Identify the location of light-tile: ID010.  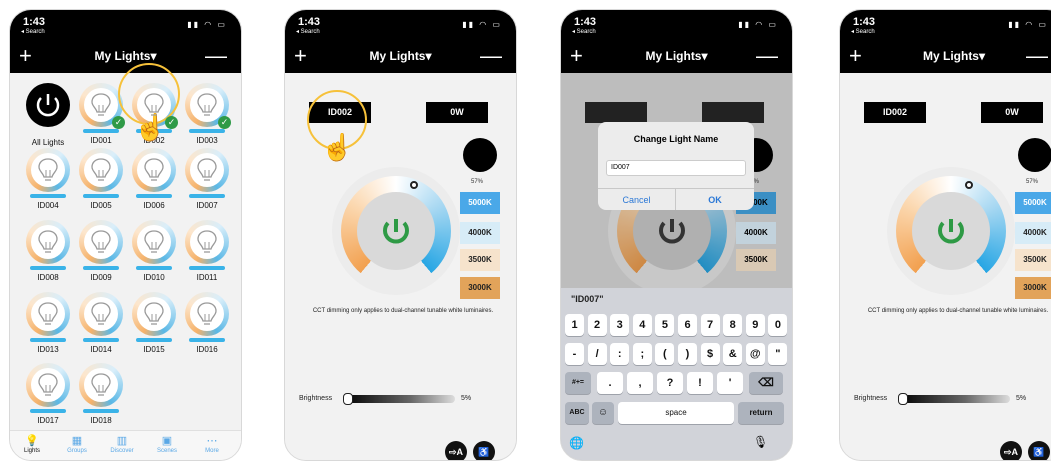
(154, 251).